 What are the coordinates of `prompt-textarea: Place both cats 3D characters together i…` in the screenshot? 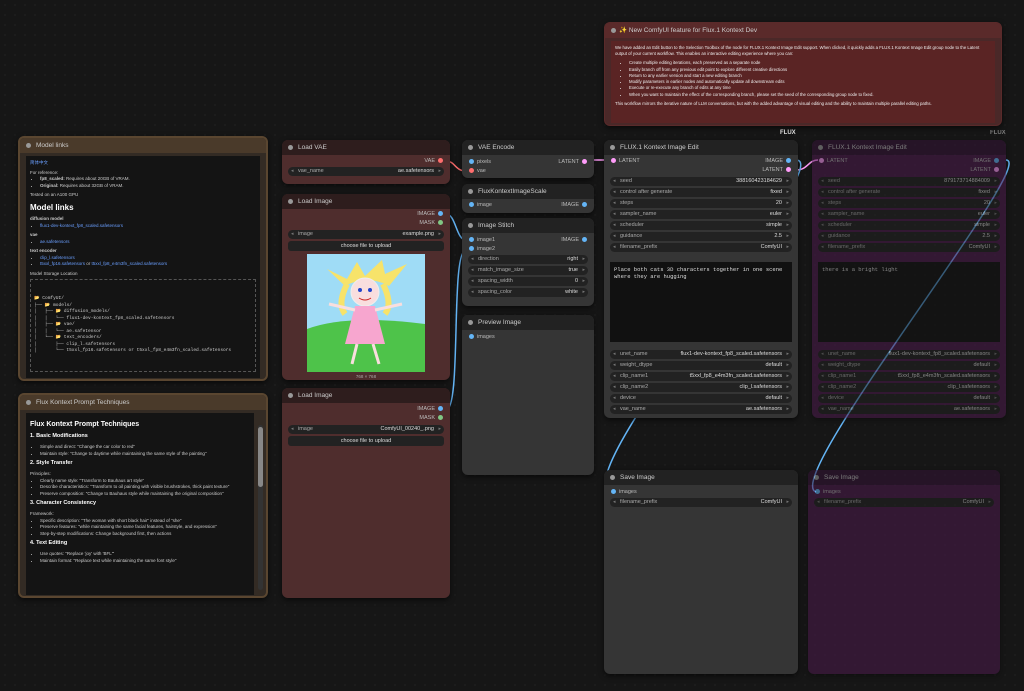 It's located at (701, 302).